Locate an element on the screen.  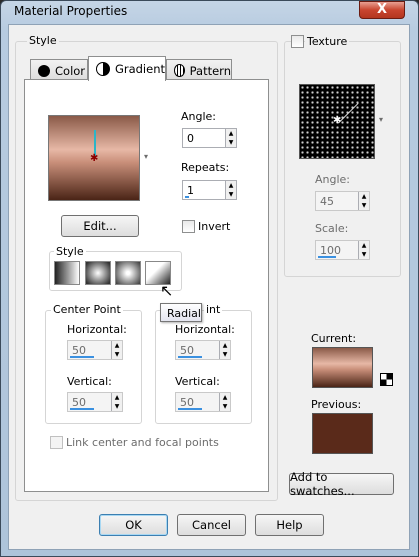
angle-label: Angle: is located at coordinates (199, 116).